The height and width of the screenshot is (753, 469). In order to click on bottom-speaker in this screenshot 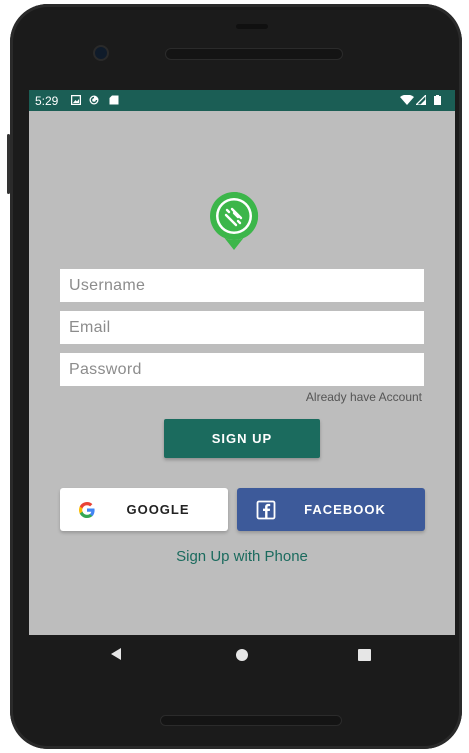, I will do `click(251, 720)`.